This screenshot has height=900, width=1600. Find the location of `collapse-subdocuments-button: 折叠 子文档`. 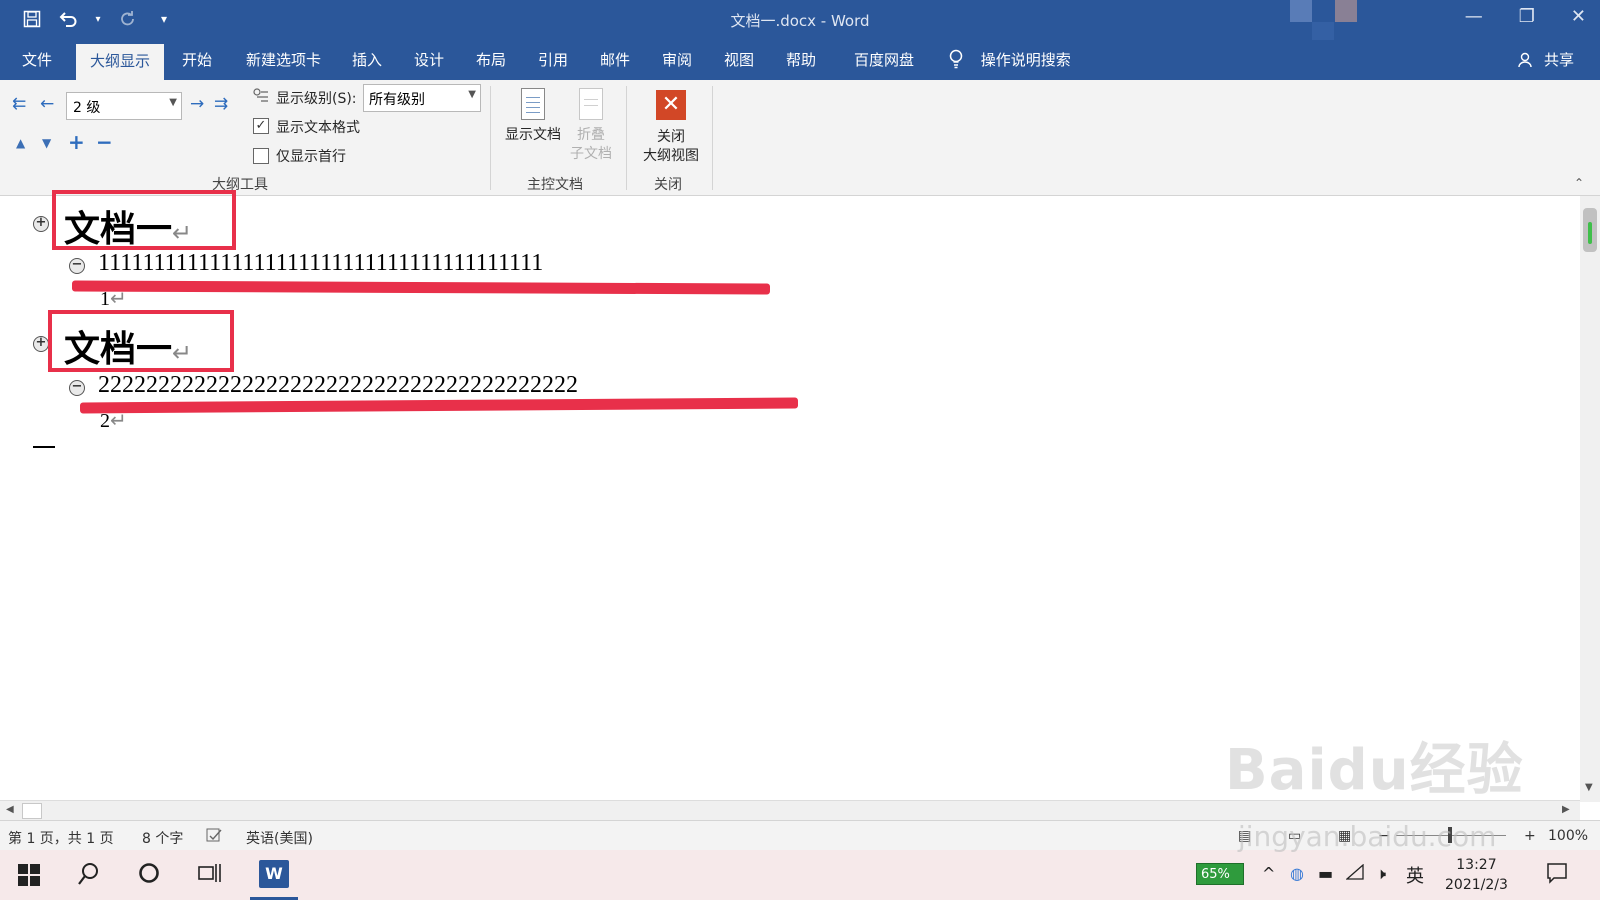

collapse-subdocuments-button: 折叠 子文档 is located at coordinates (591, 126).